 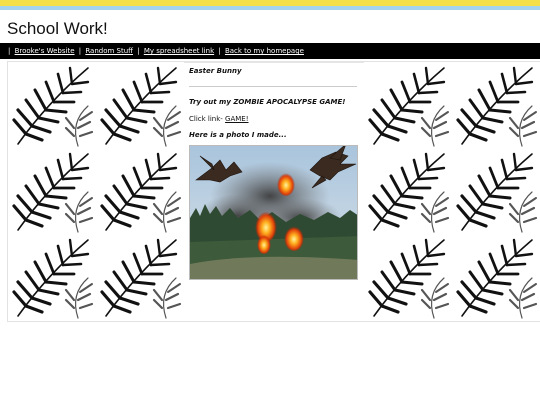 I want to click on dragons-forest-fire-photo, so click(x=273, y=212).